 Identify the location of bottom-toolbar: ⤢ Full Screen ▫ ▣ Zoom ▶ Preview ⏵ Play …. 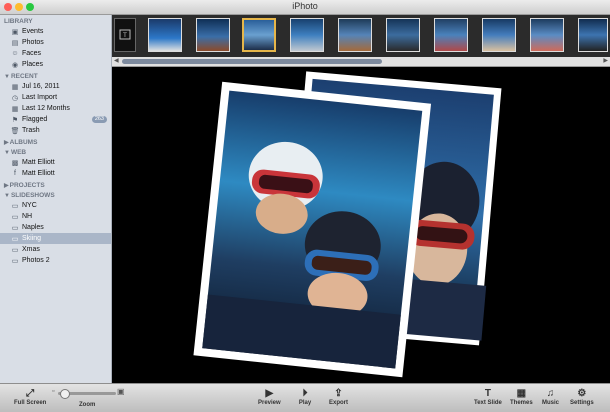
(305, 397).